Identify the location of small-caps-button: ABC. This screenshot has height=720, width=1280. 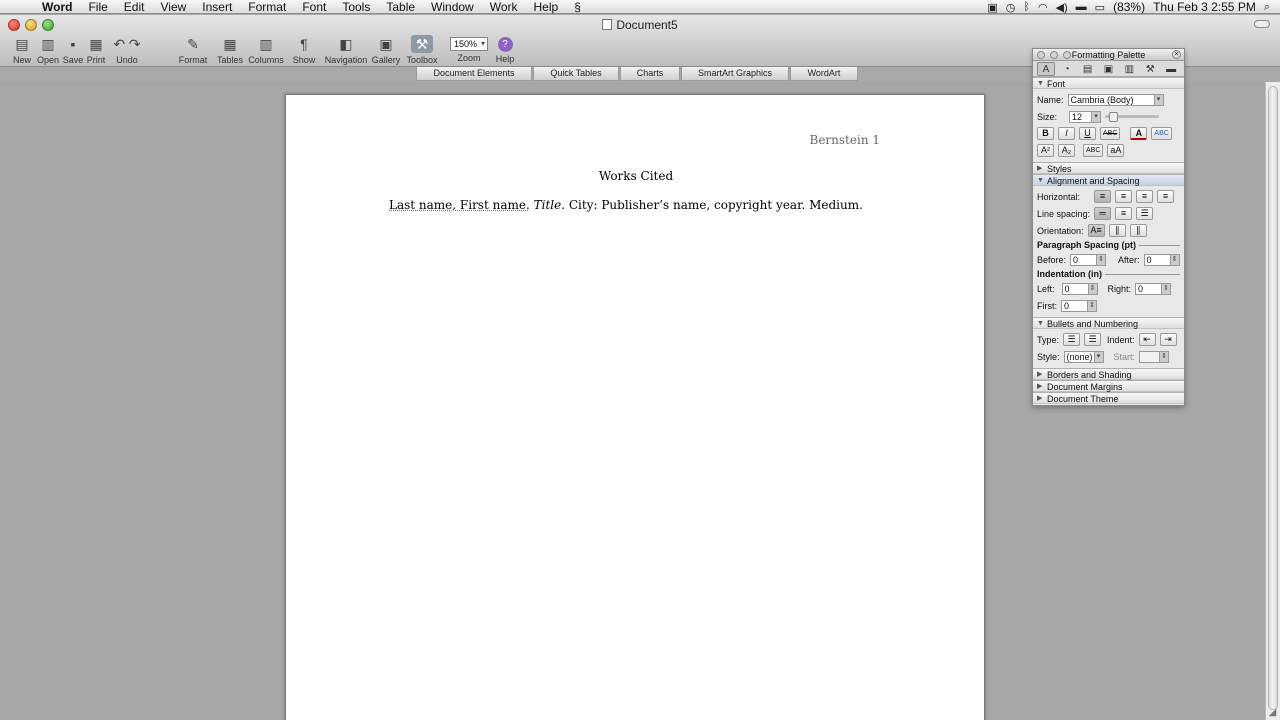
(1093, 150).